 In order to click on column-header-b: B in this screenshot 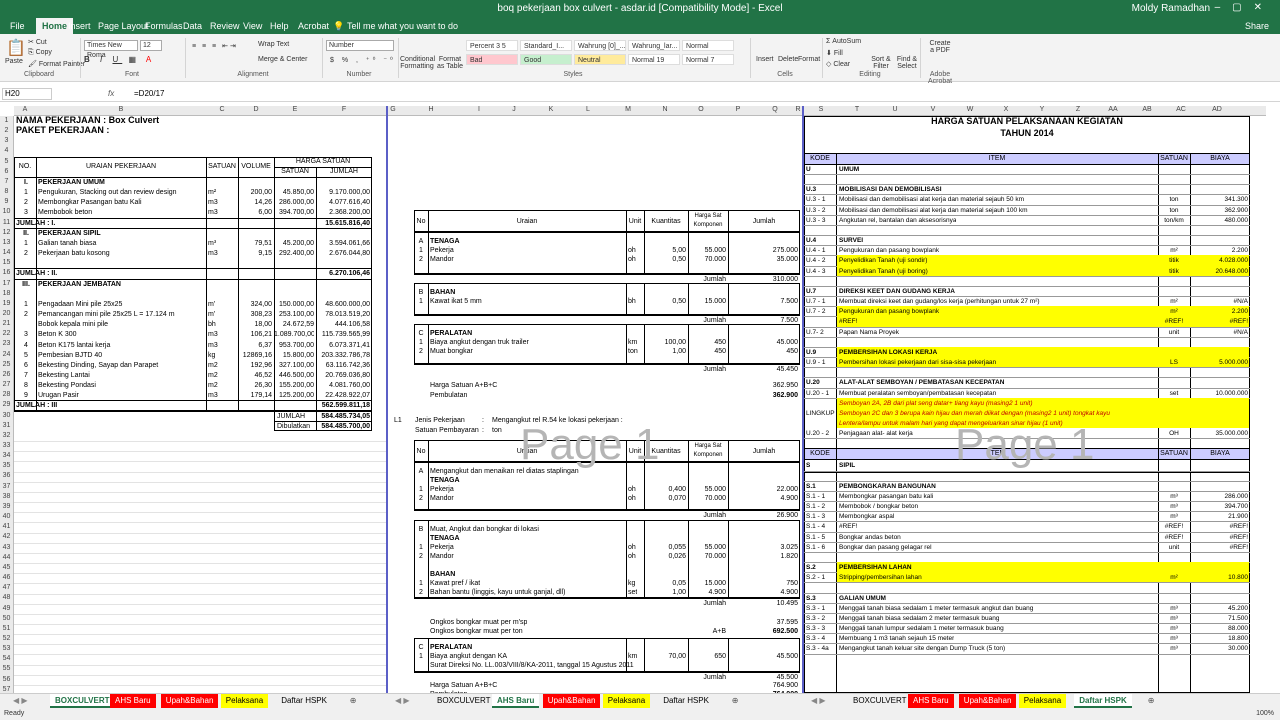, I will do `click(121, 109)`.